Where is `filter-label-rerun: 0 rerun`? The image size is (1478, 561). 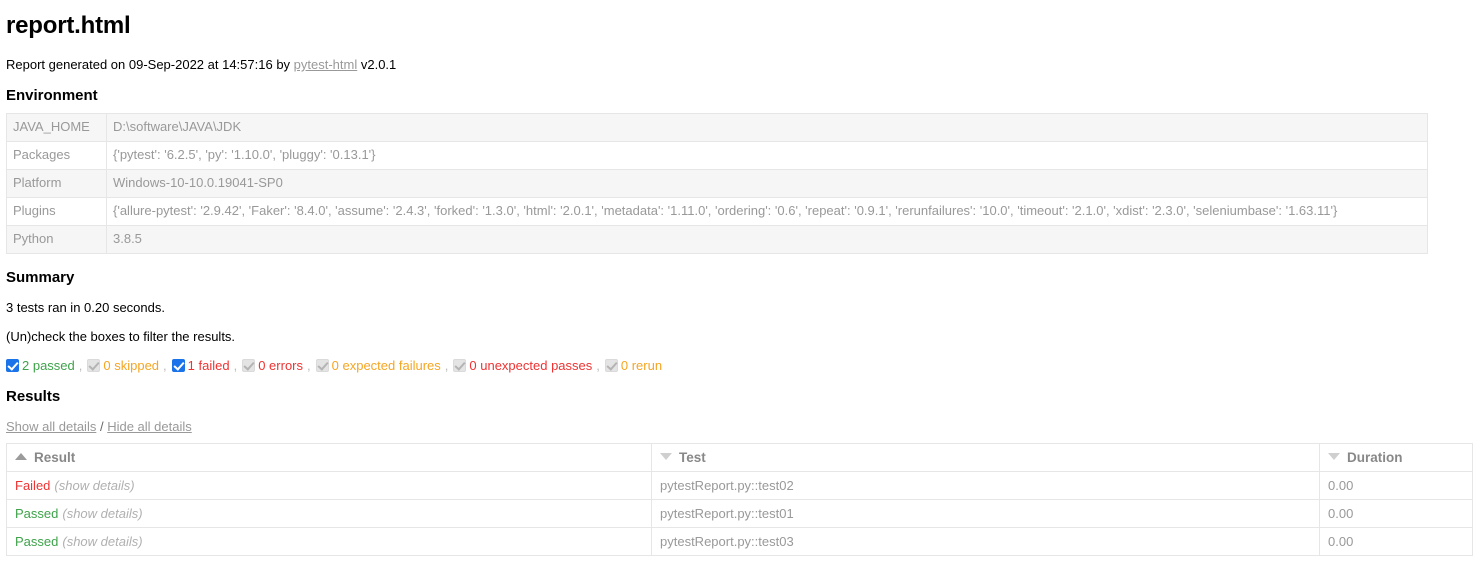 filter-label-rerun: 0 rerun is located at coordinates (641, 365).